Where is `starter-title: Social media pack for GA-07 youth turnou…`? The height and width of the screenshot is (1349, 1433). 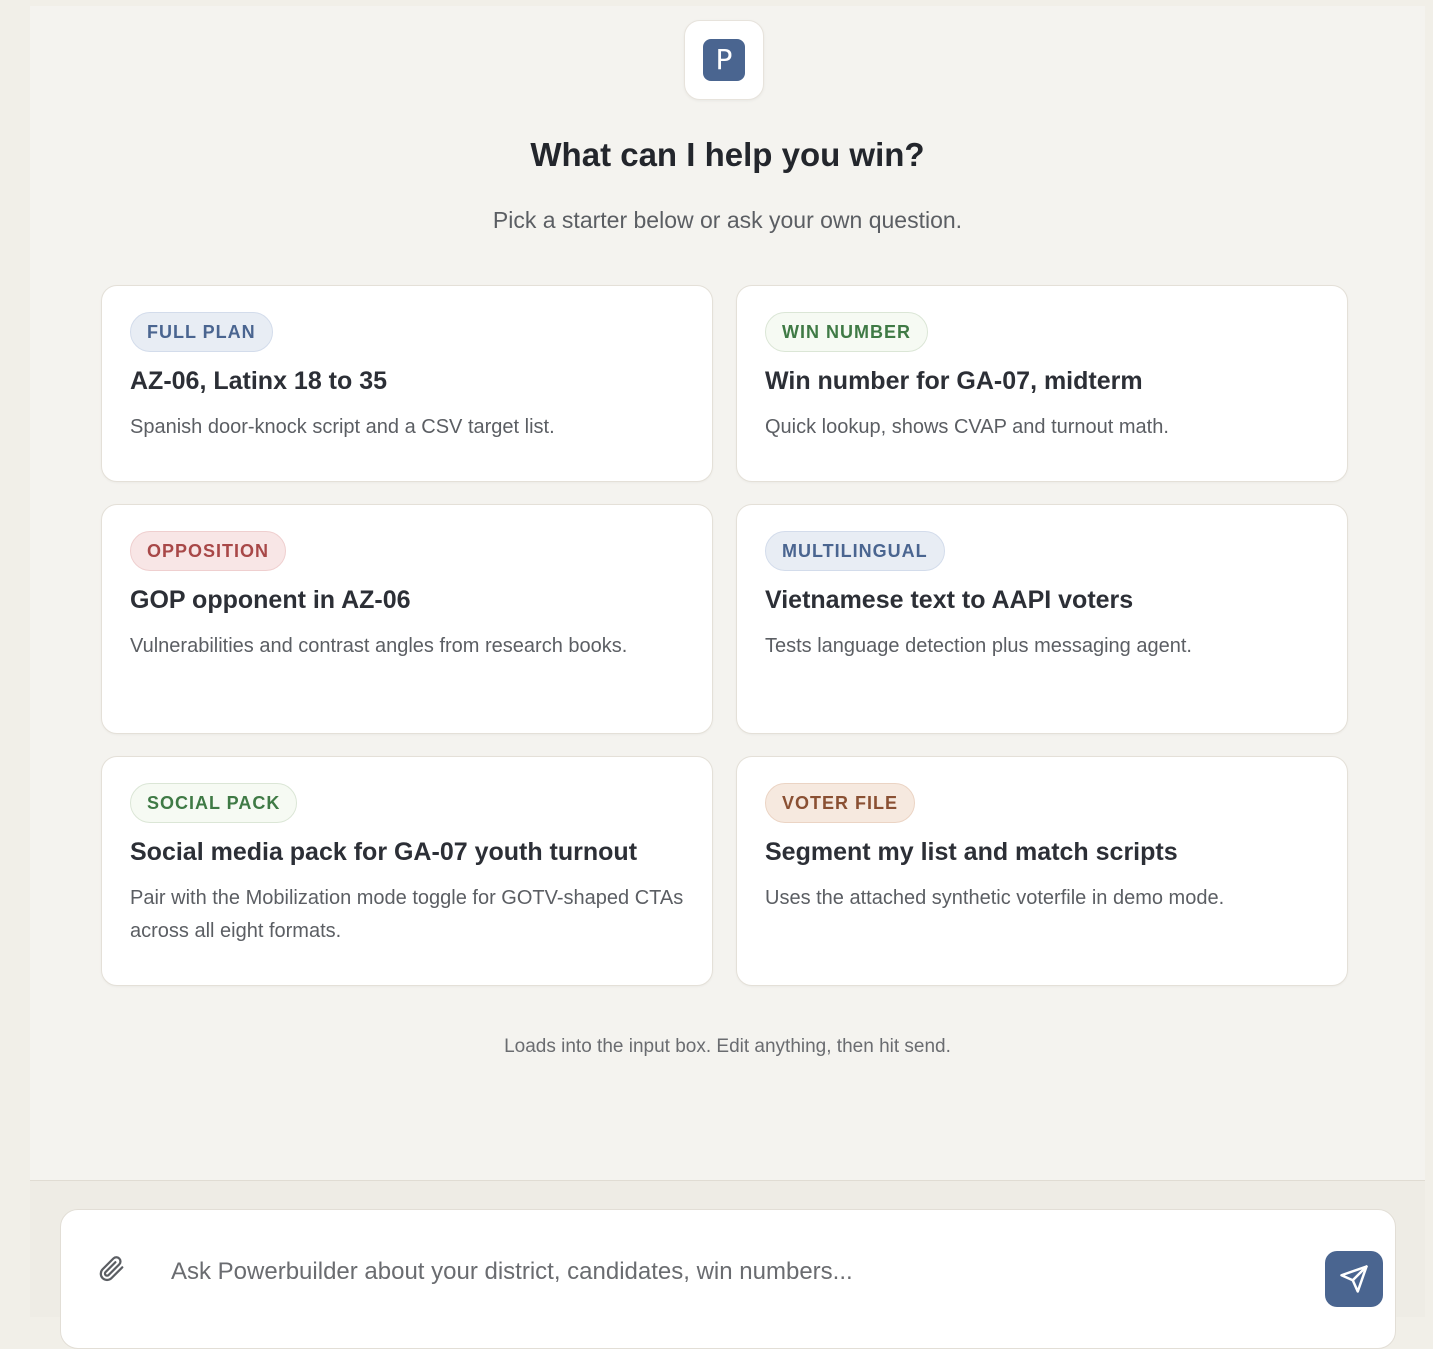
starter-title: Social media pack for GA-07 youth turnou… is located at coordinates (384, 852).